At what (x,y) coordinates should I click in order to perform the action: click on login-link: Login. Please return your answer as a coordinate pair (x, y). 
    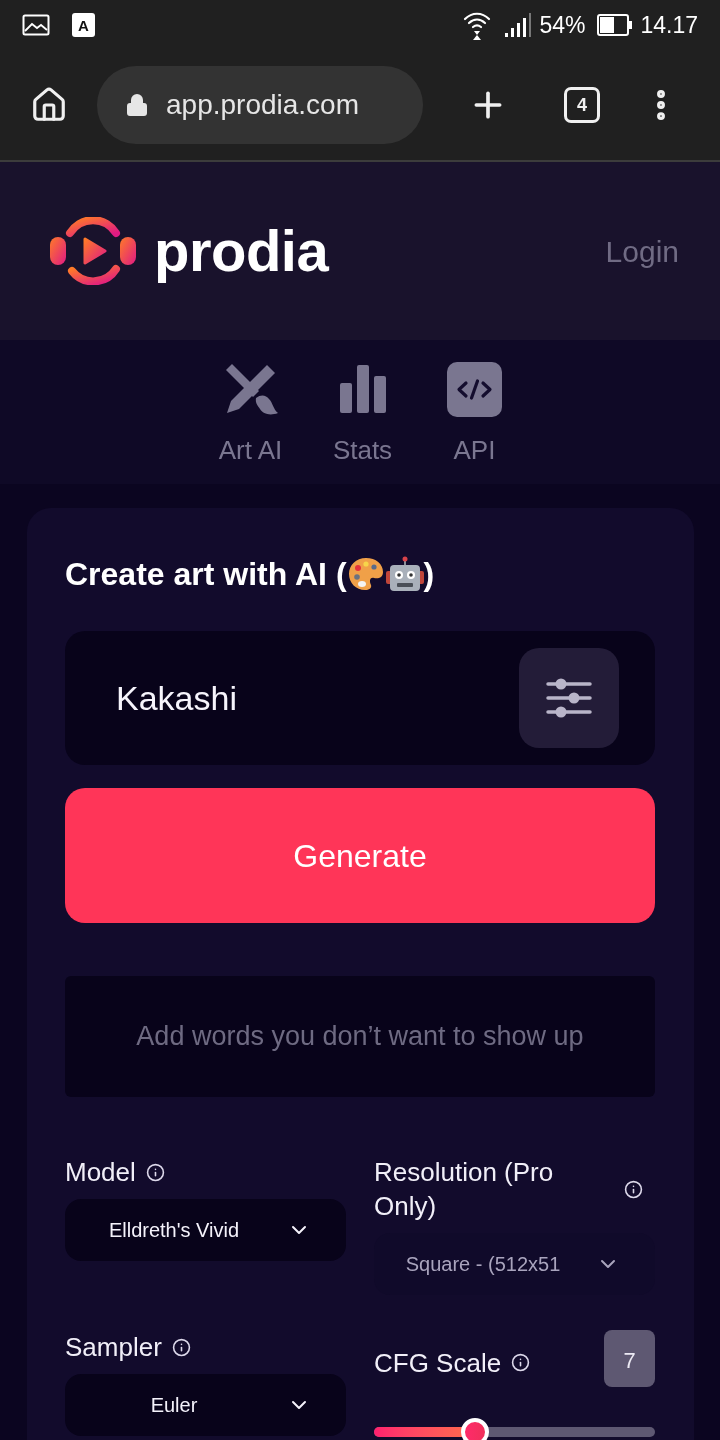
    Looking at the image, I should click on (642, 251).